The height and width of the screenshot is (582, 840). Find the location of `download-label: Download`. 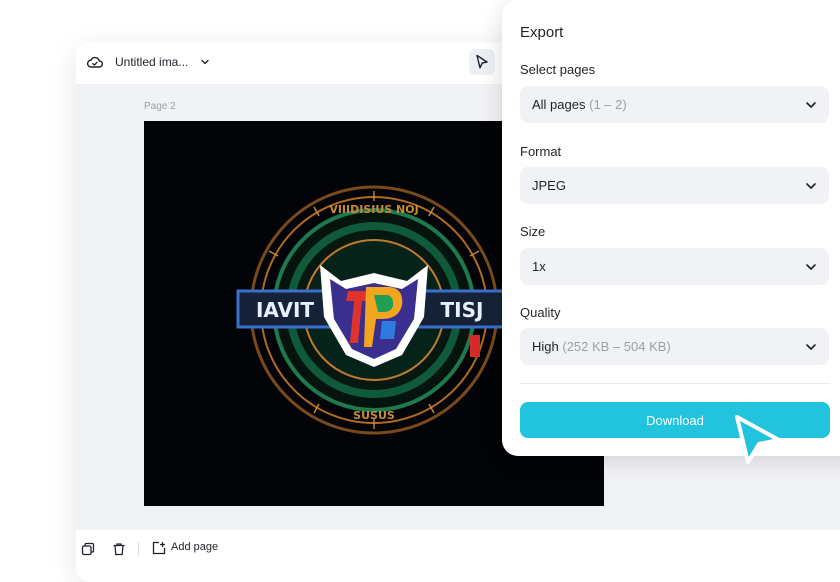

download-label: Download is located at coordinates (675, 420).